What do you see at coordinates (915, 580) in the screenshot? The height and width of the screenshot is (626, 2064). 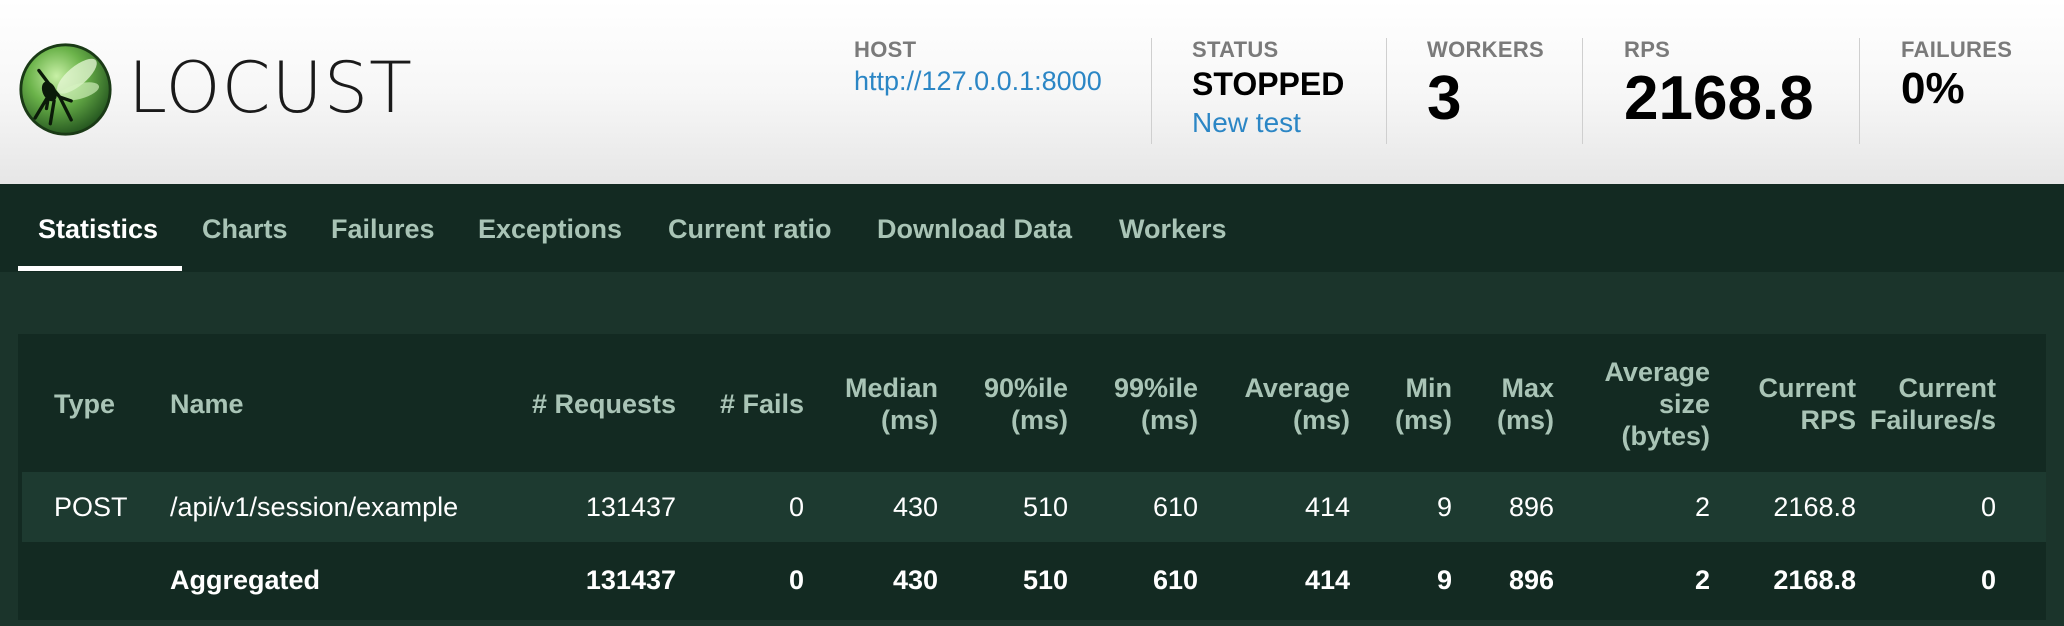 I see `aggregated-median: 430` at bounding box center [915, 580].